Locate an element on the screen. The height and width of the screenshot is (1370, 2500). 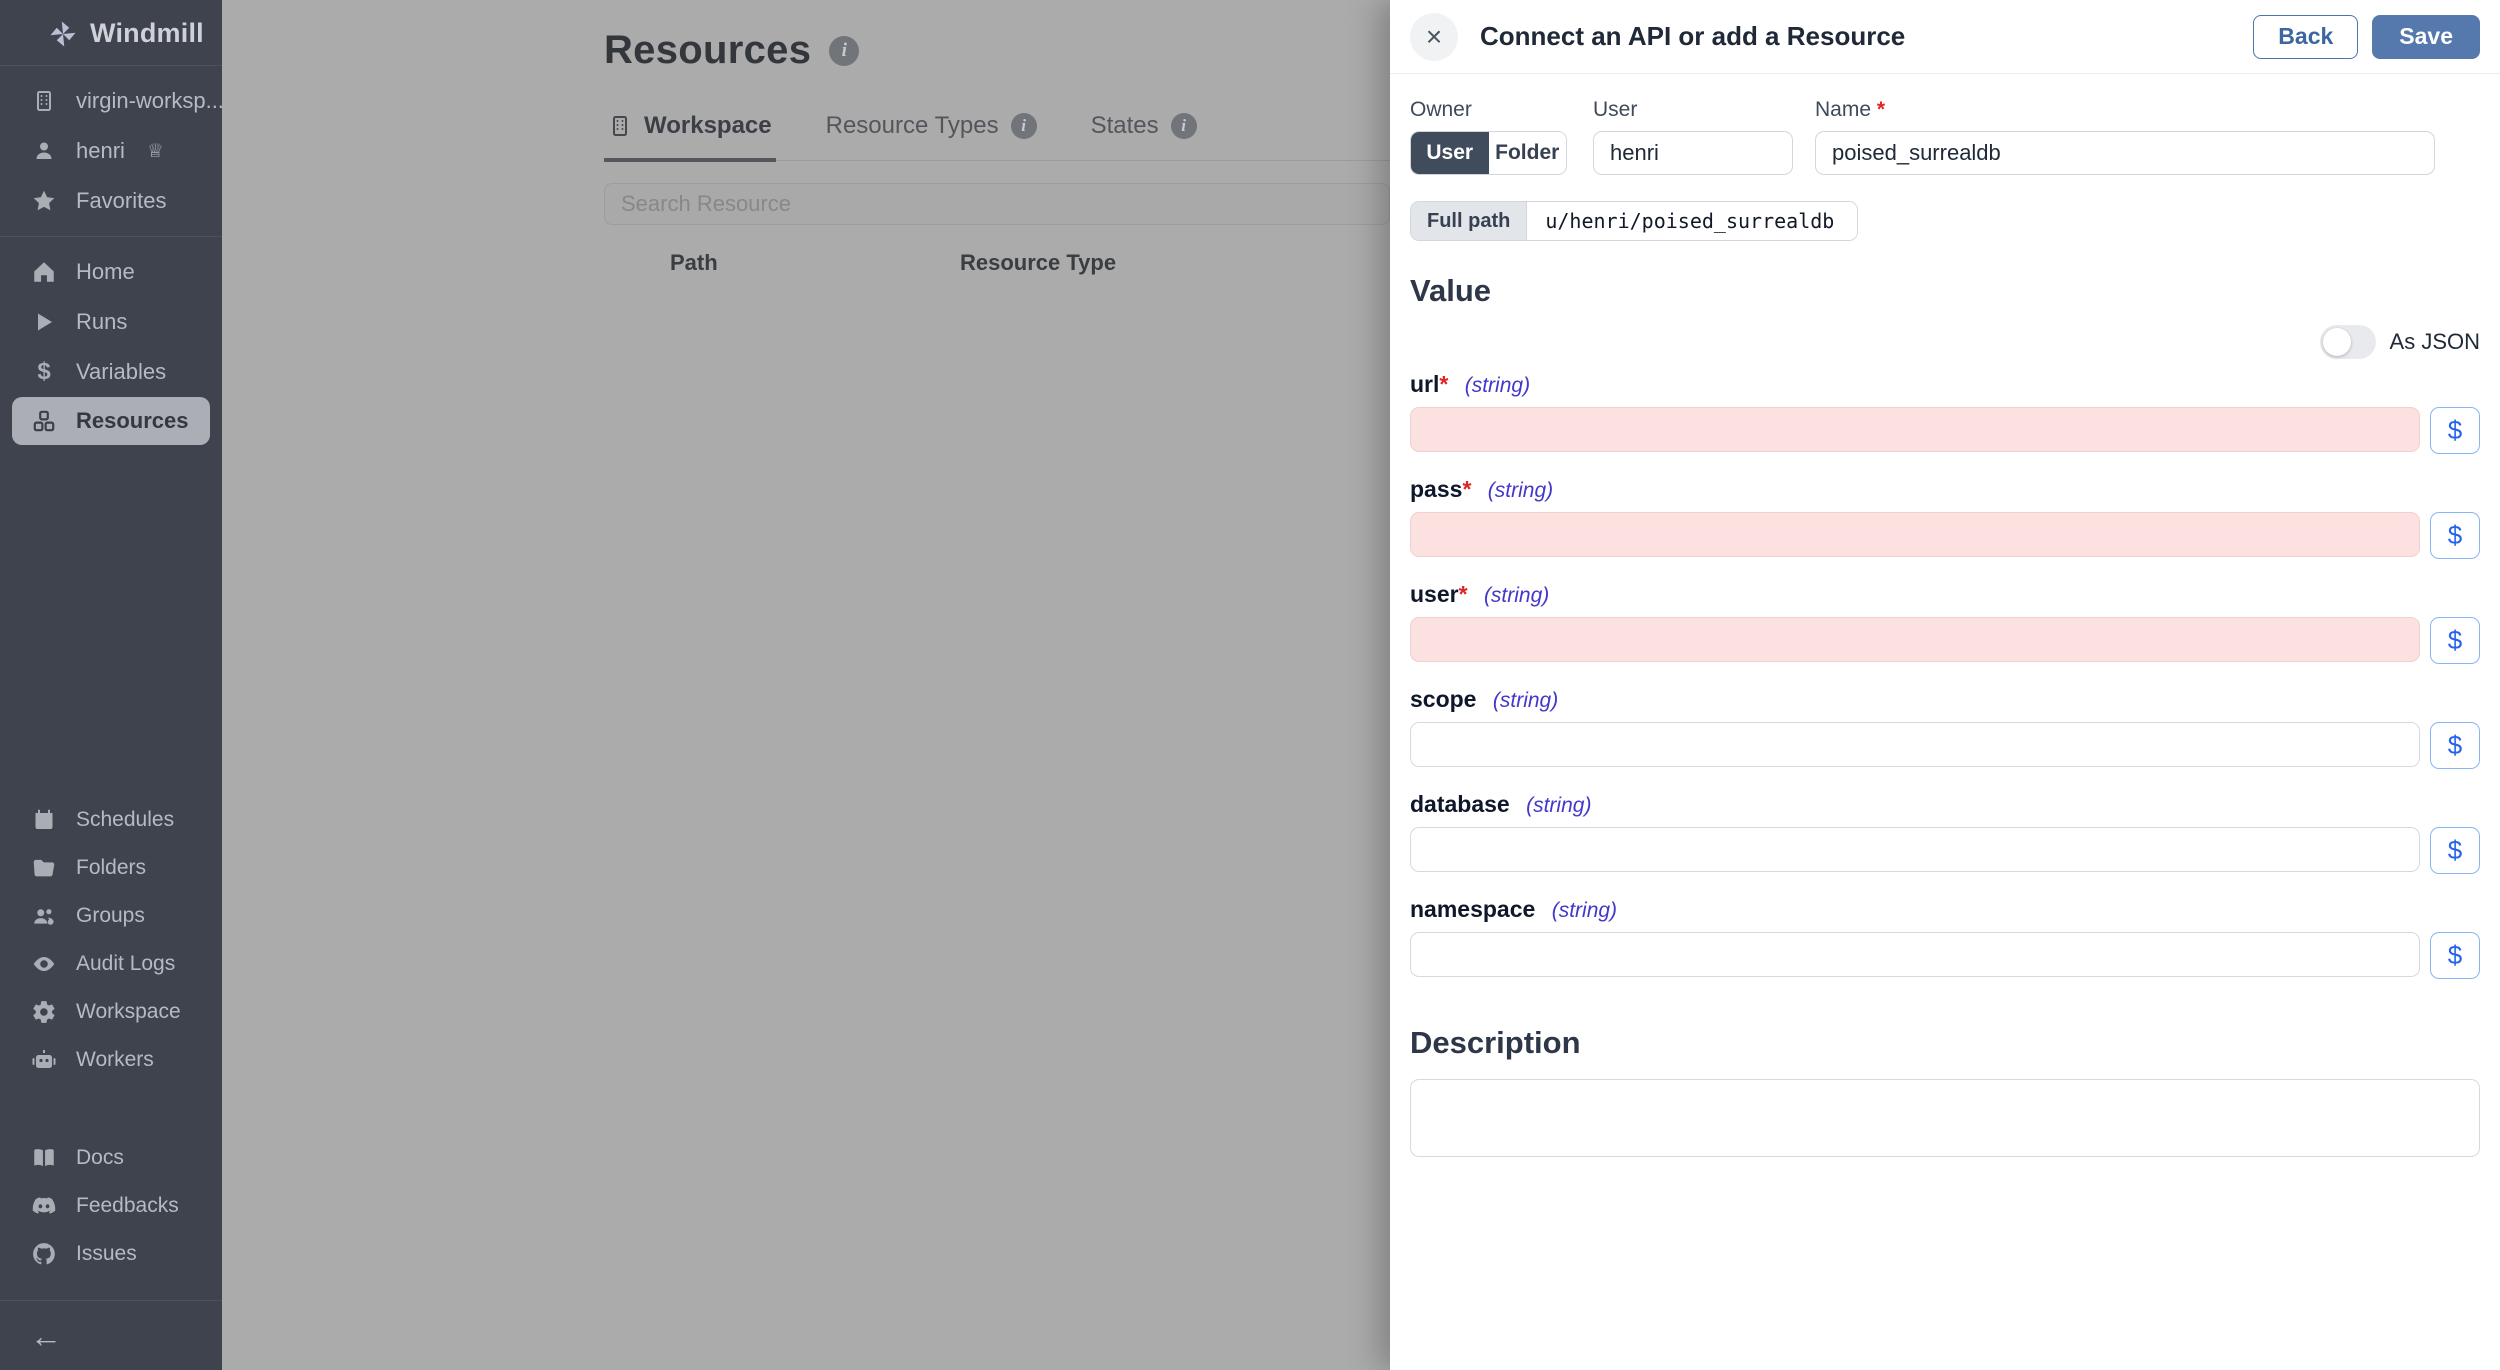
column-header-resource-type: Resource Type is located at coordinates (1038, 262).